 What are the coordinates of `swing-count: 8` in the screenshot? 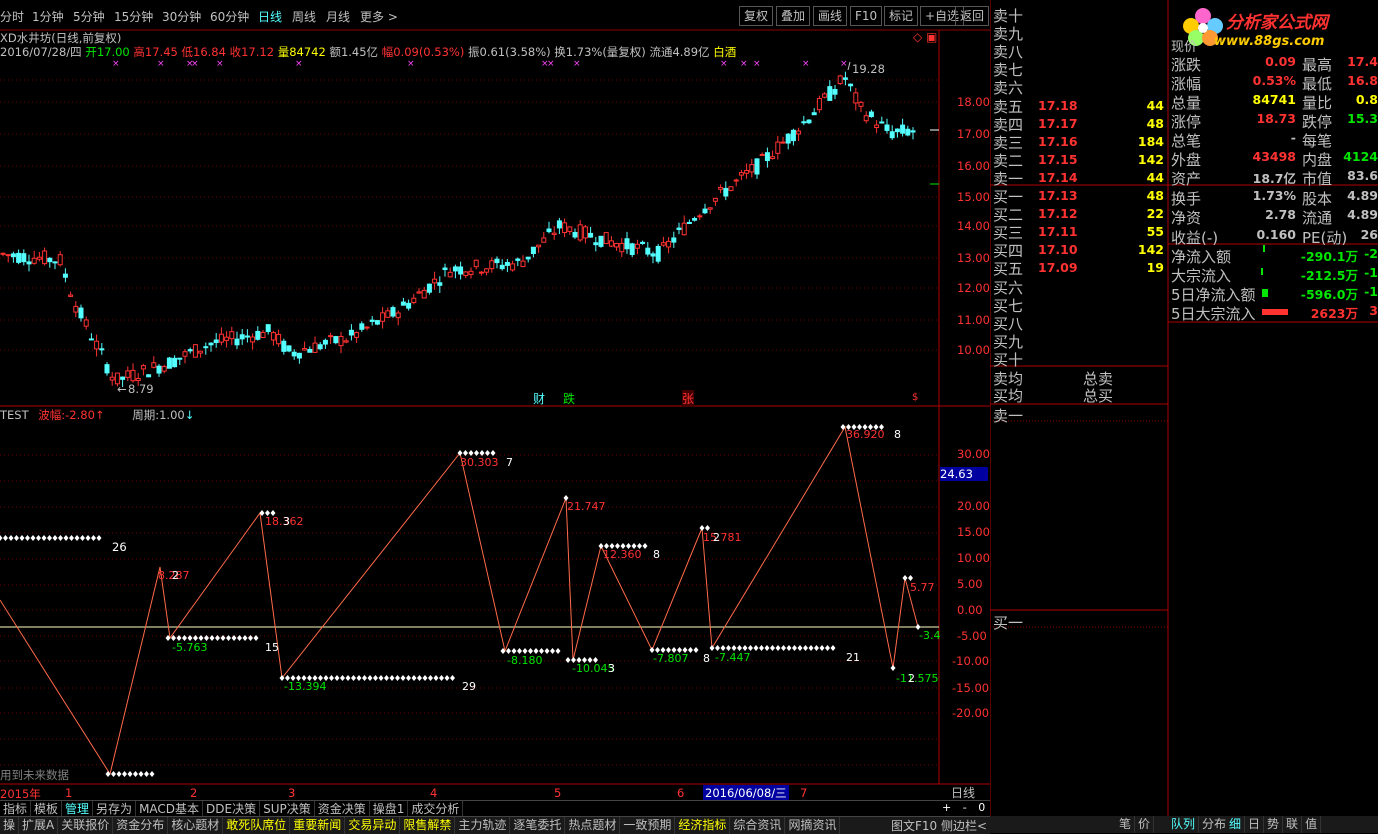 It's located at (897, 434).